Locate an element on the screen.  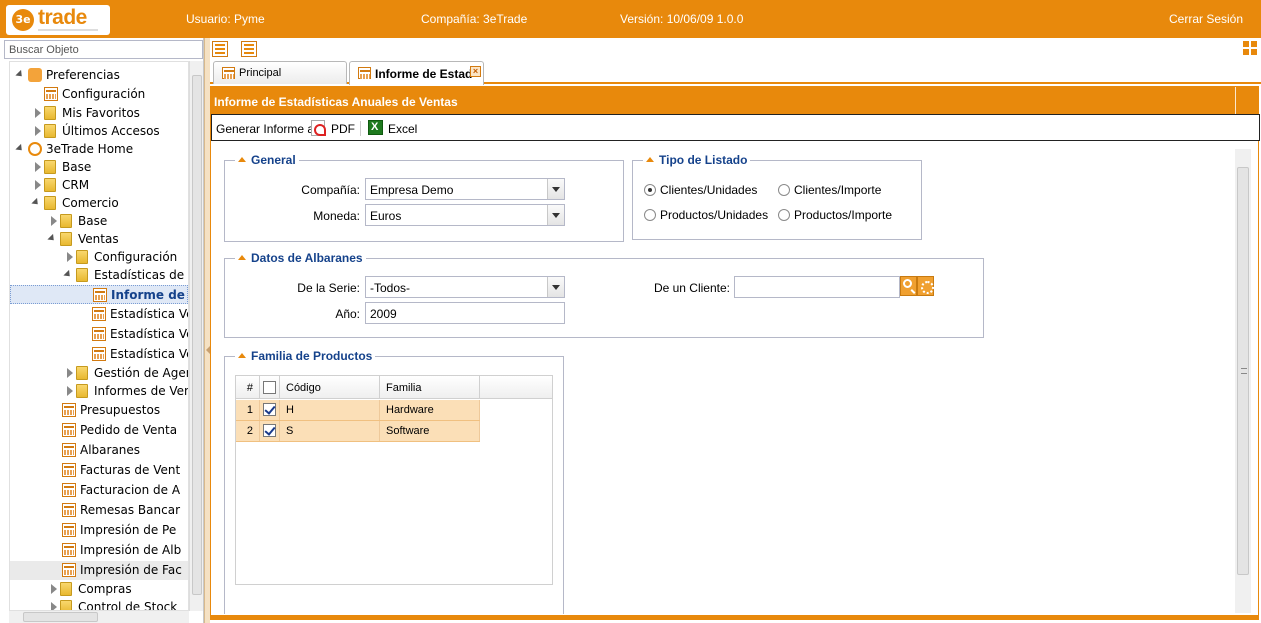
tree-item-label: Impresión de Fac is located at coordinates (131, 570).